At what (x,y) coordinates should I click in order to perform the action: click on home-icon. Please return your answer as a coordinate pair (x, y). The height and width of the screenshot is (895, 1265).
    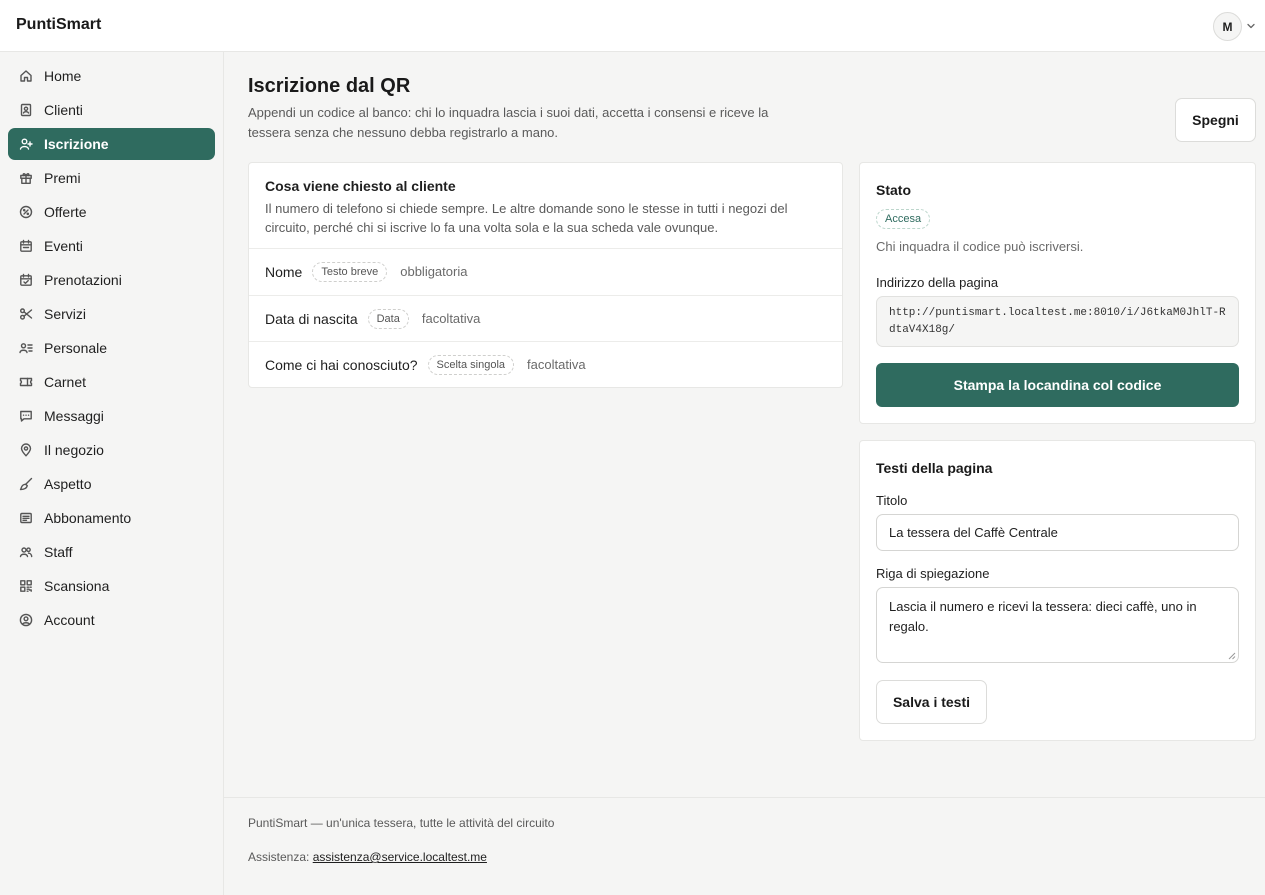
    Looking at the image, I should click on (26, 76).